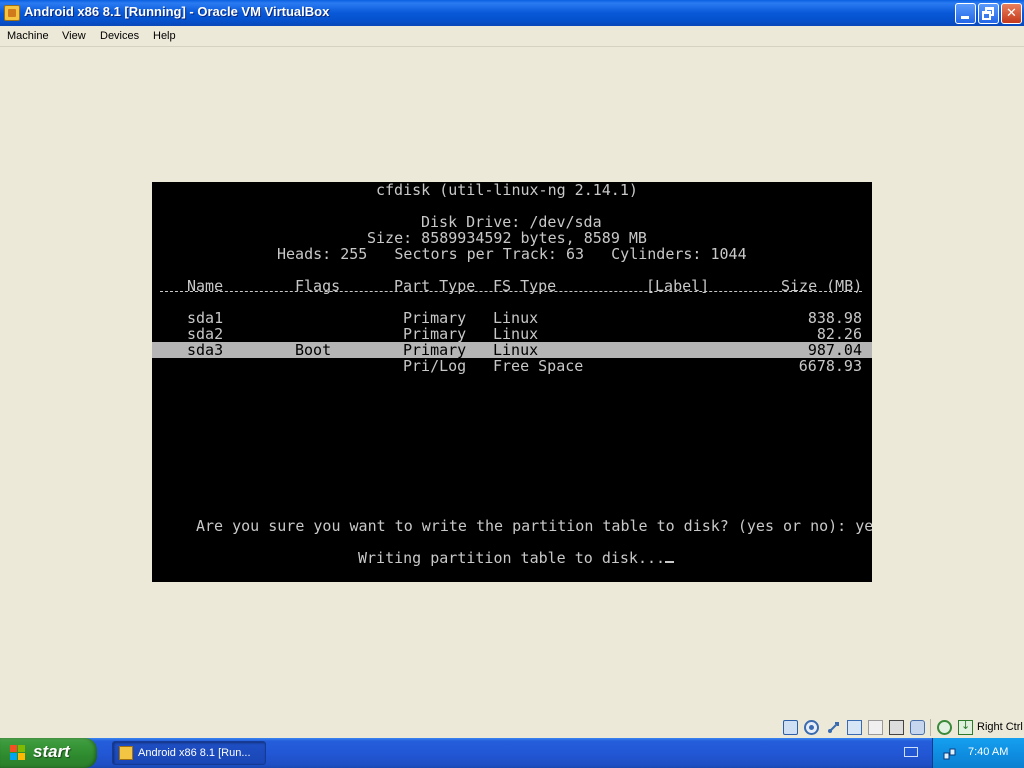 The image size is (1024, 768). I want to click on start-button: start, so click(48, 753).